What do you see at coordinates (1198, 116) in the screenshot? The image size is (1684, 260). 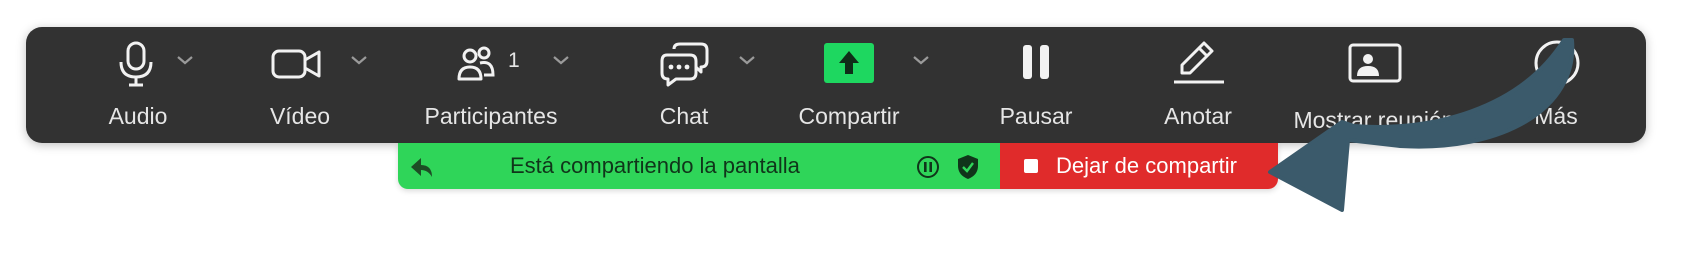 I see `annotate-label: Anotar` at bounding box center [1198, 116].